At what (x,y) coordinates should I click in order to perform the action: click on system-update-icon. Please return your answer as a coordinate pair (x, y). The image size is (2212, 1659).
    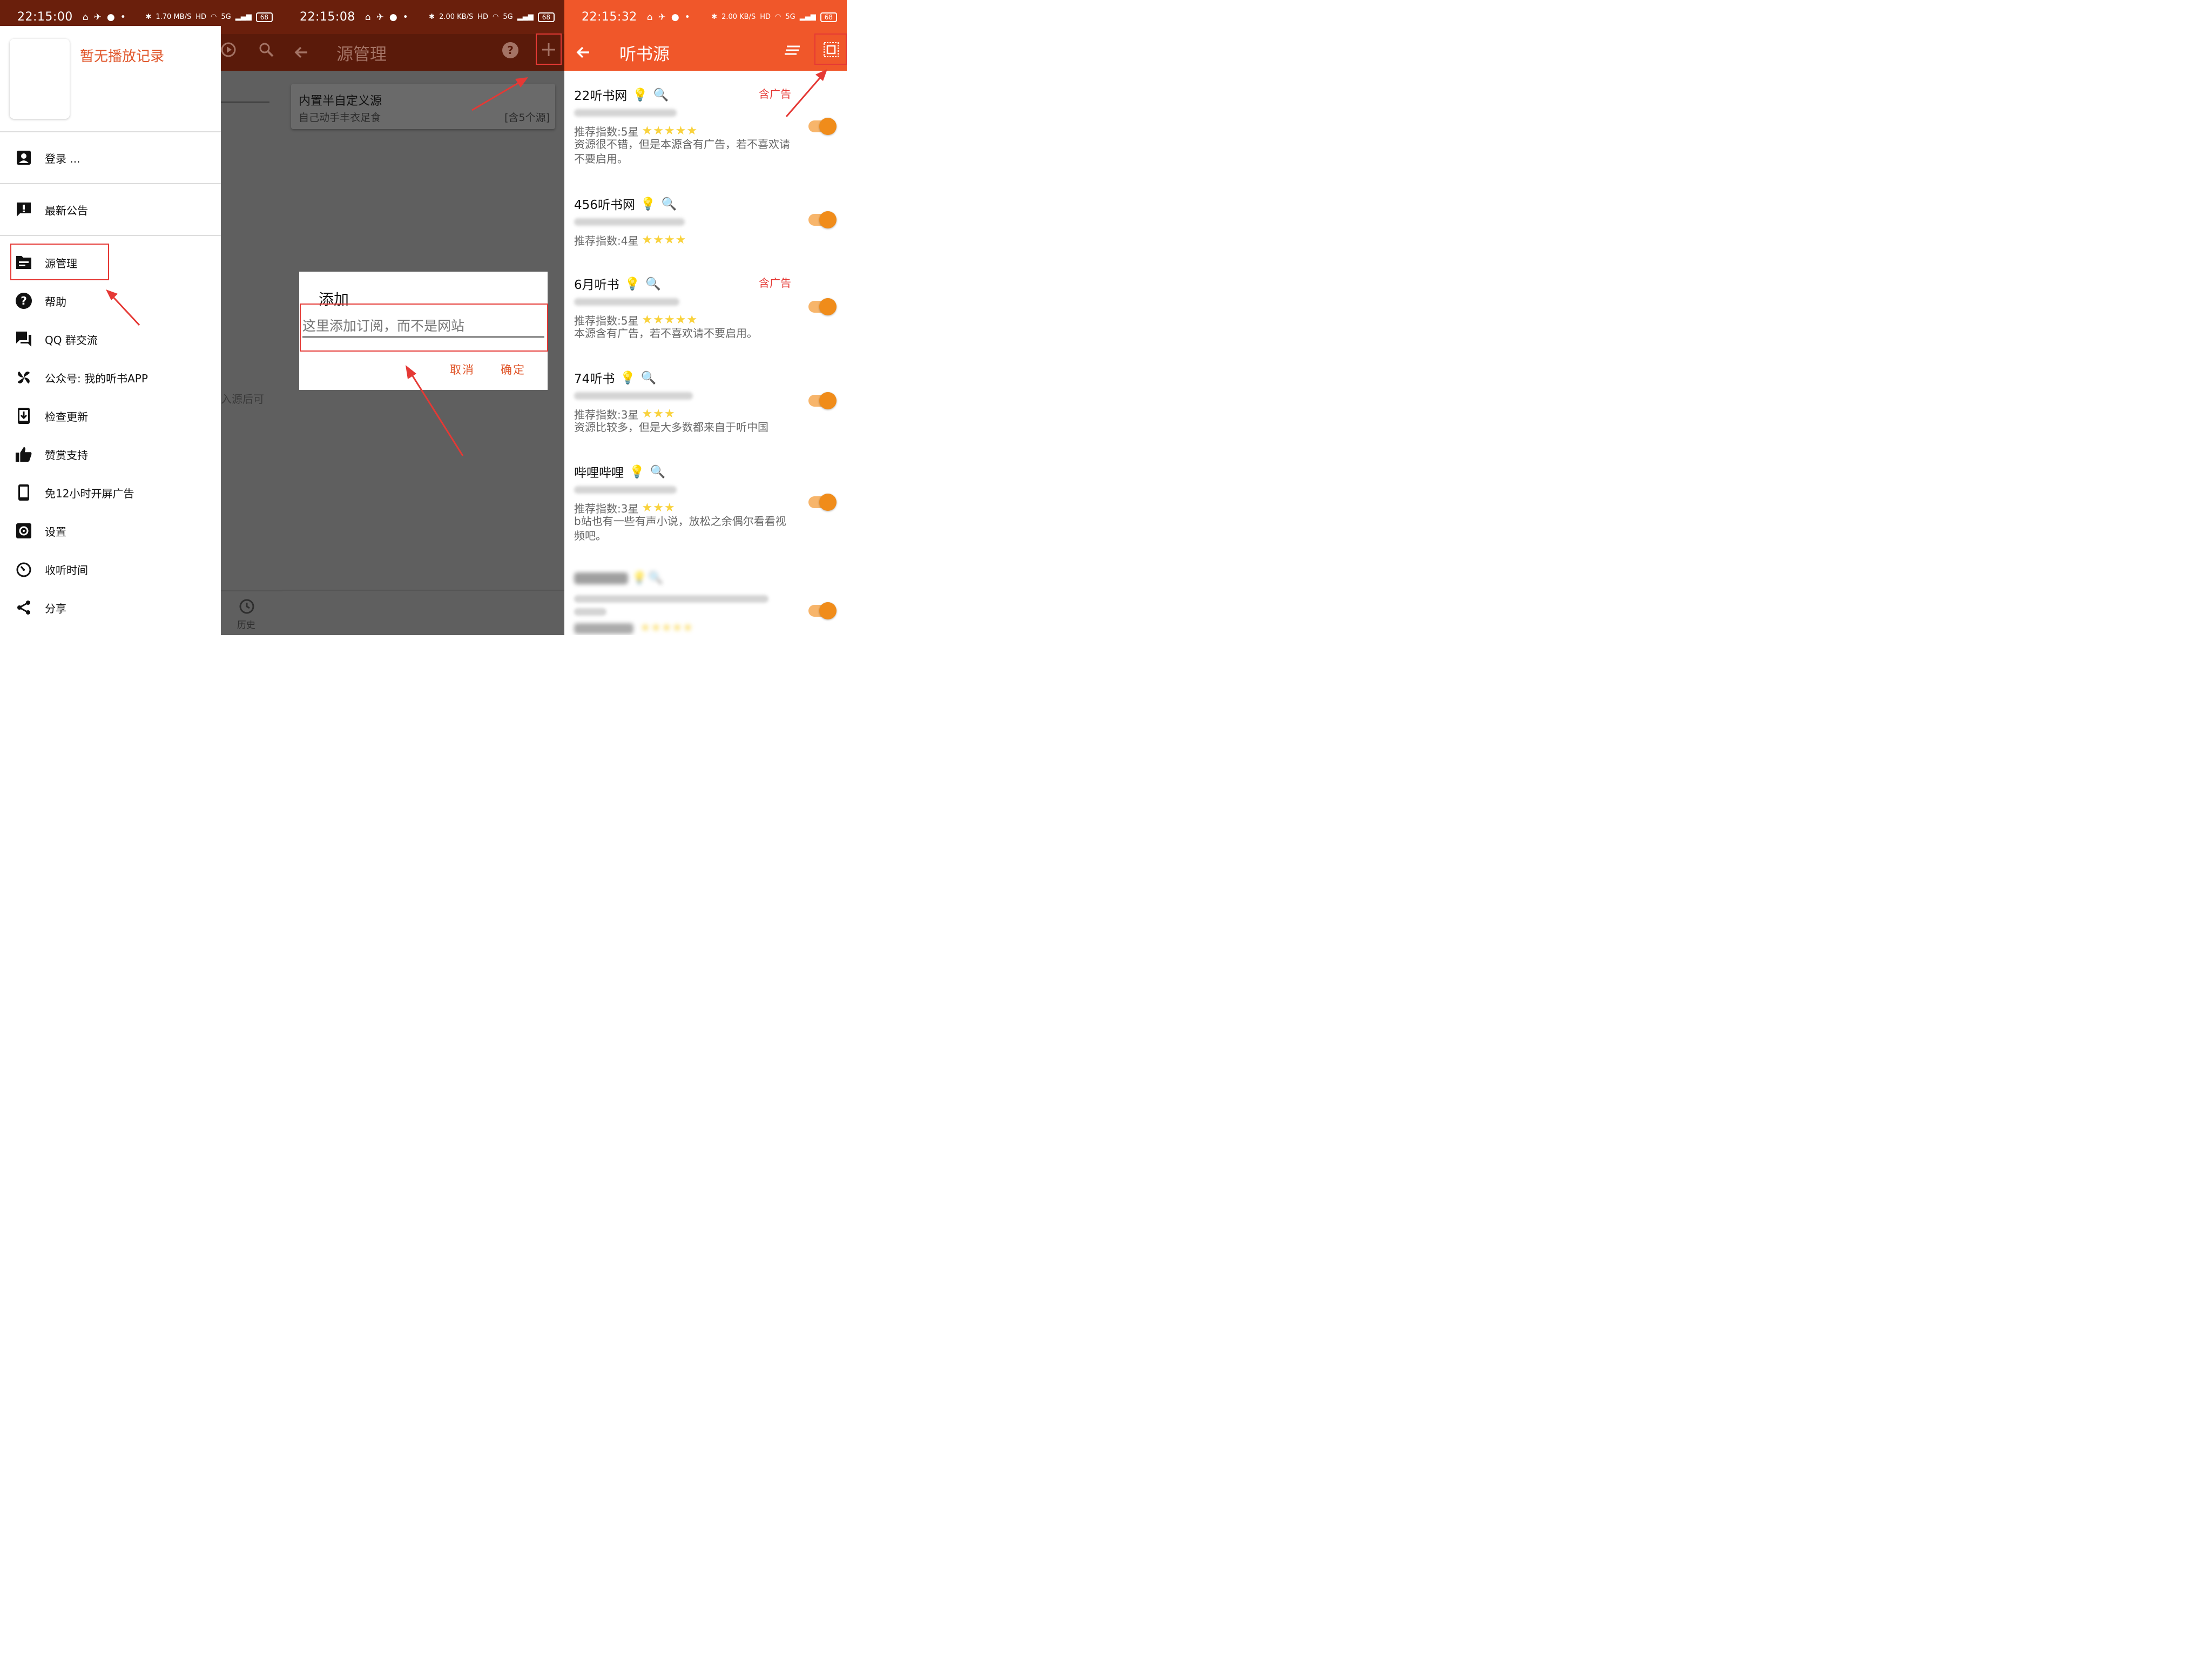
    Looking at the image, I should click on (23, 415).